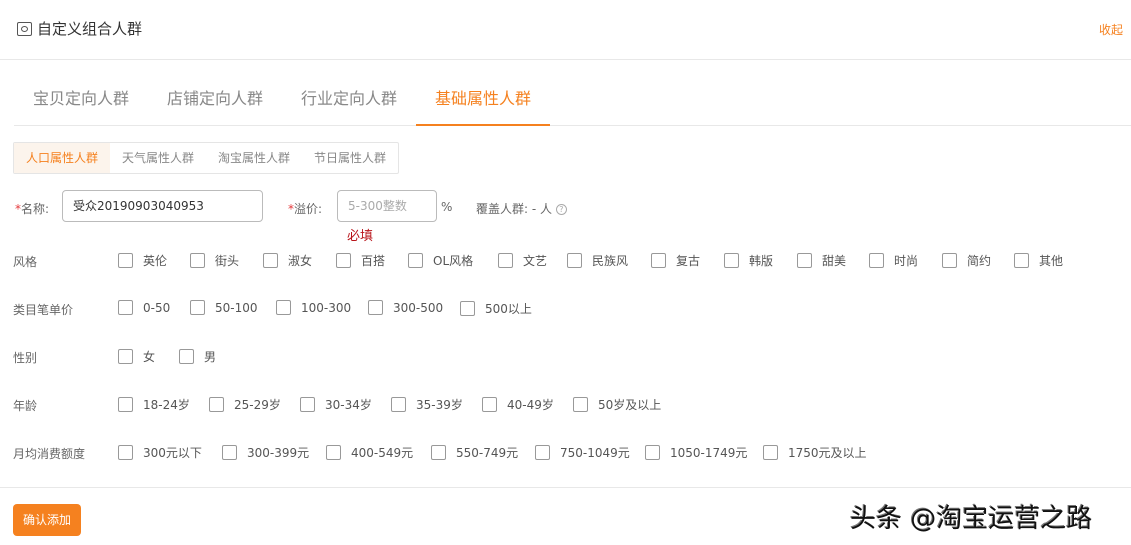  I want to click on checkbox-option: 40-49岁, so click(518, 404).